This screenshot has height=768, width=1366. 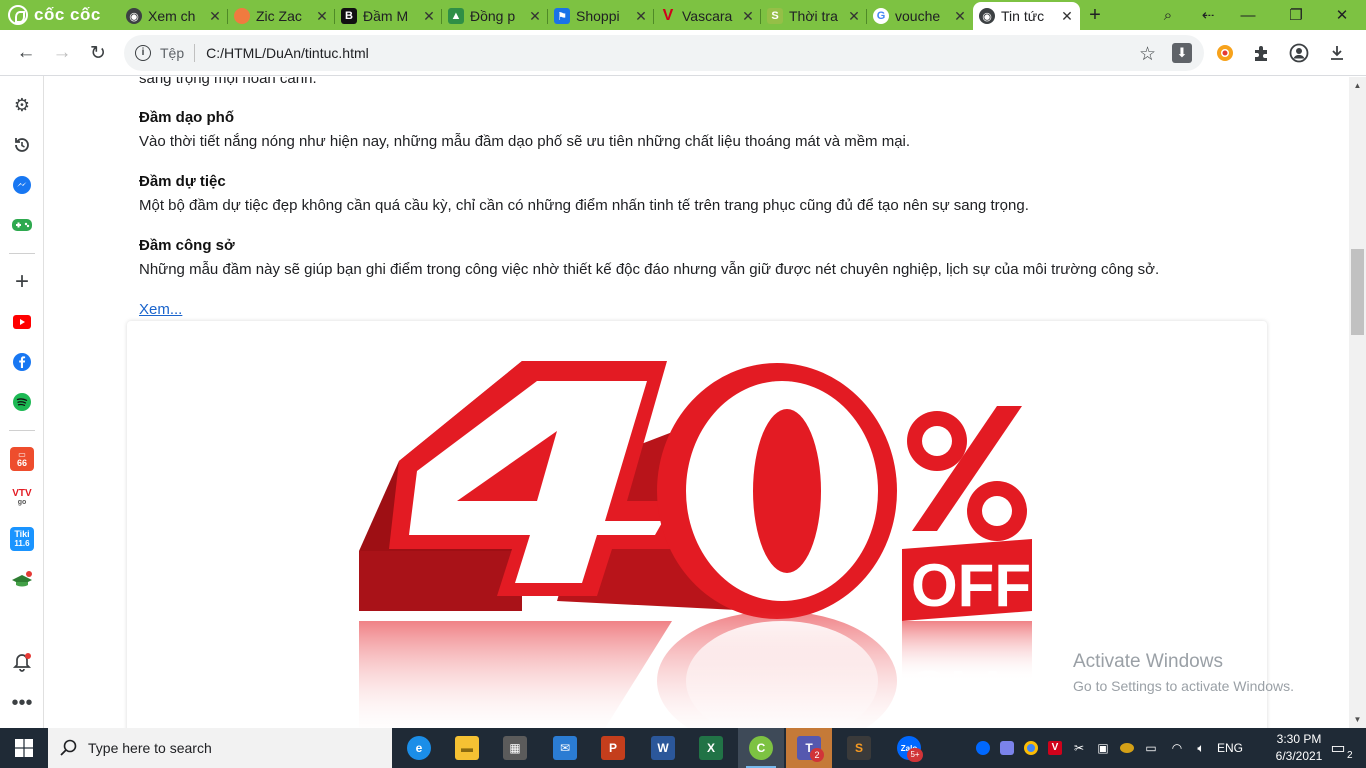 I want to click on tab: Zic Zac ✕, so click(x=281, y=16).